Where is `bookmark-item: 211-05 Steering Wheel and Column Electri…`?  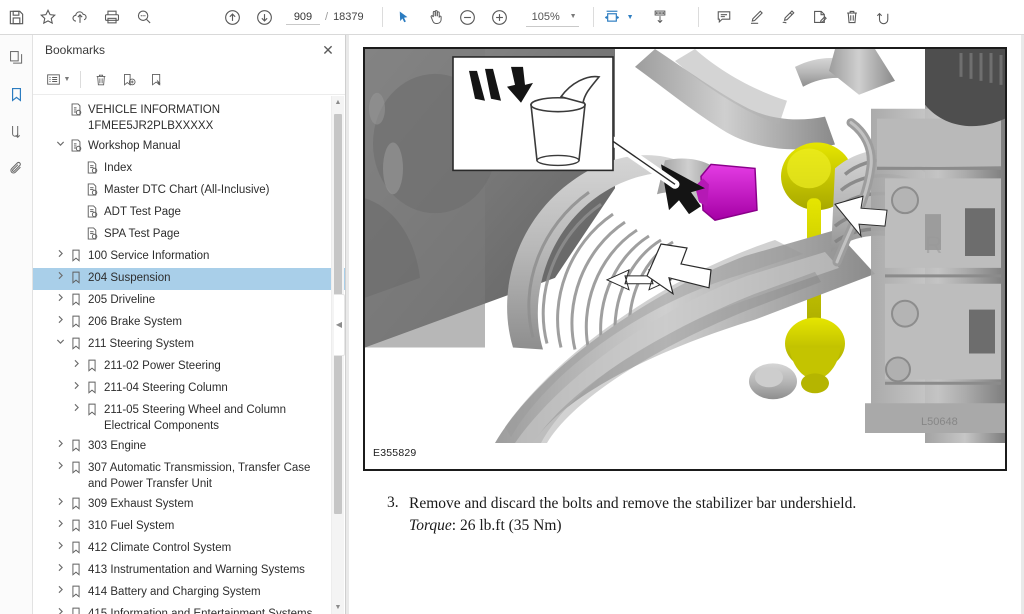
bookmark-item: 211-05 Steering Wheel and Column Electri… is located at coordinates (189, 418).